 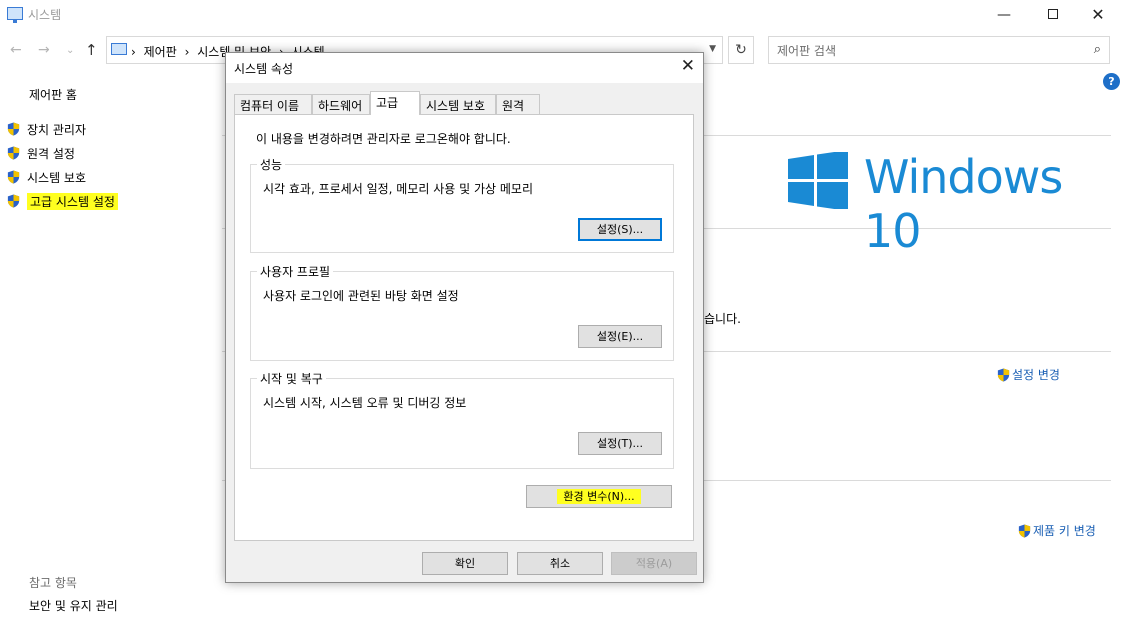 I want to click on change-settings-link: 설정 변경, so click(x=1028, y=374).